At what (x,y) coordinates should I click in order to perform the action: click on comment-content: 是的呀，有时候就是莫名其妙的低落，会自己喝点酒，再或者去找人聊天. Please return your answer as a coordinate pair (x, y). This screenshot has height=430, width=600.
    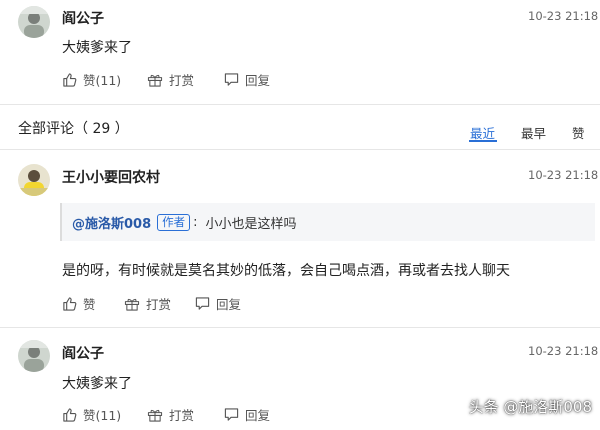
    Looking at the image, I should click on (286, 271).